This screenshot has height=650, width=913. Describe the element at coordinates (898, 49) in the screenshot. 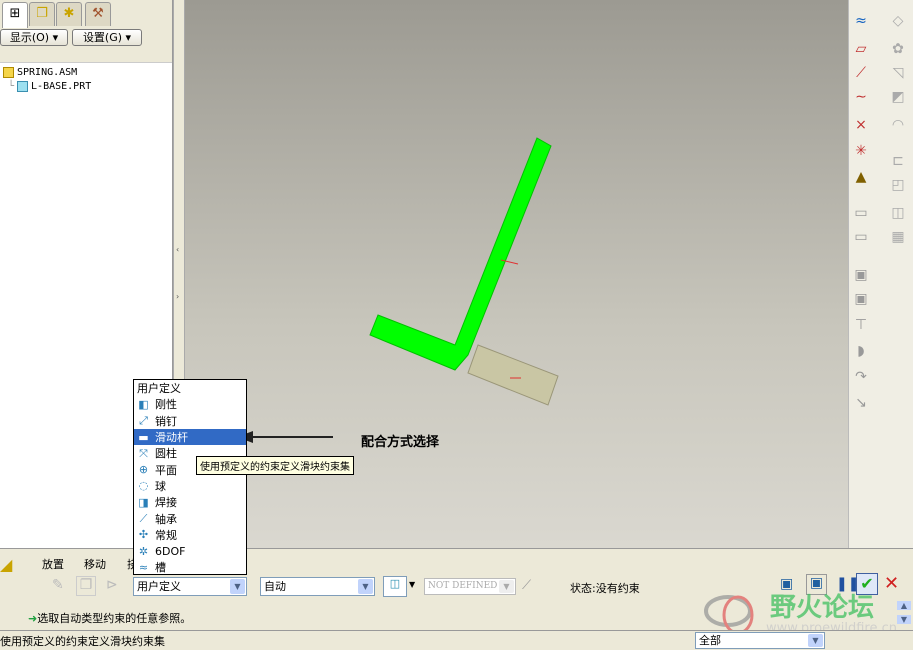

I see `blend-icon: ✿` at that location.